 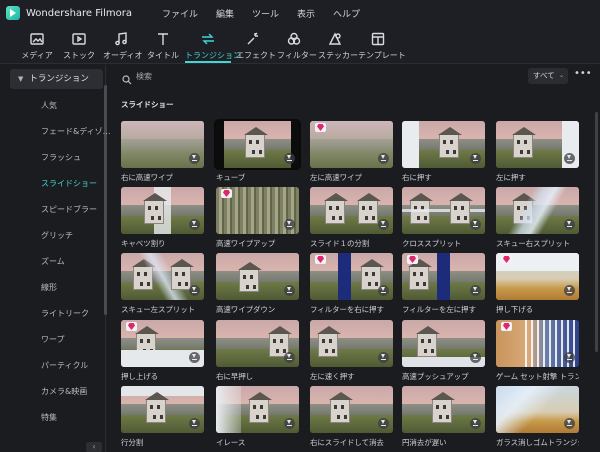 I want to click on transition-card: スキュー右スプリット, so click(x=537, y=218).